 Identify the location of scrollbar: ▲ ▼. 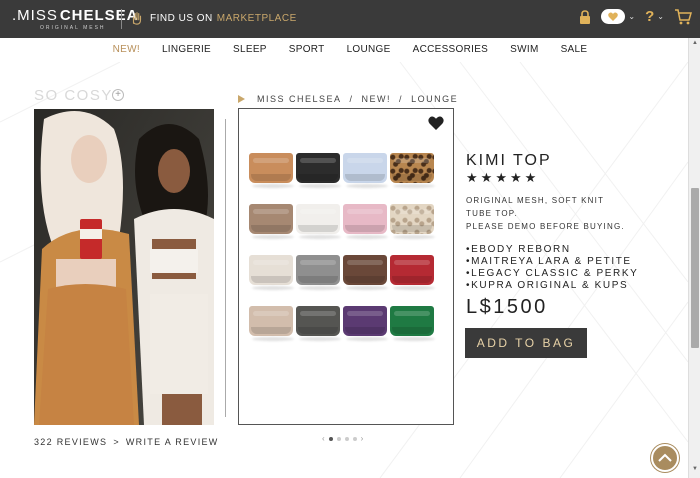
(694, 258).